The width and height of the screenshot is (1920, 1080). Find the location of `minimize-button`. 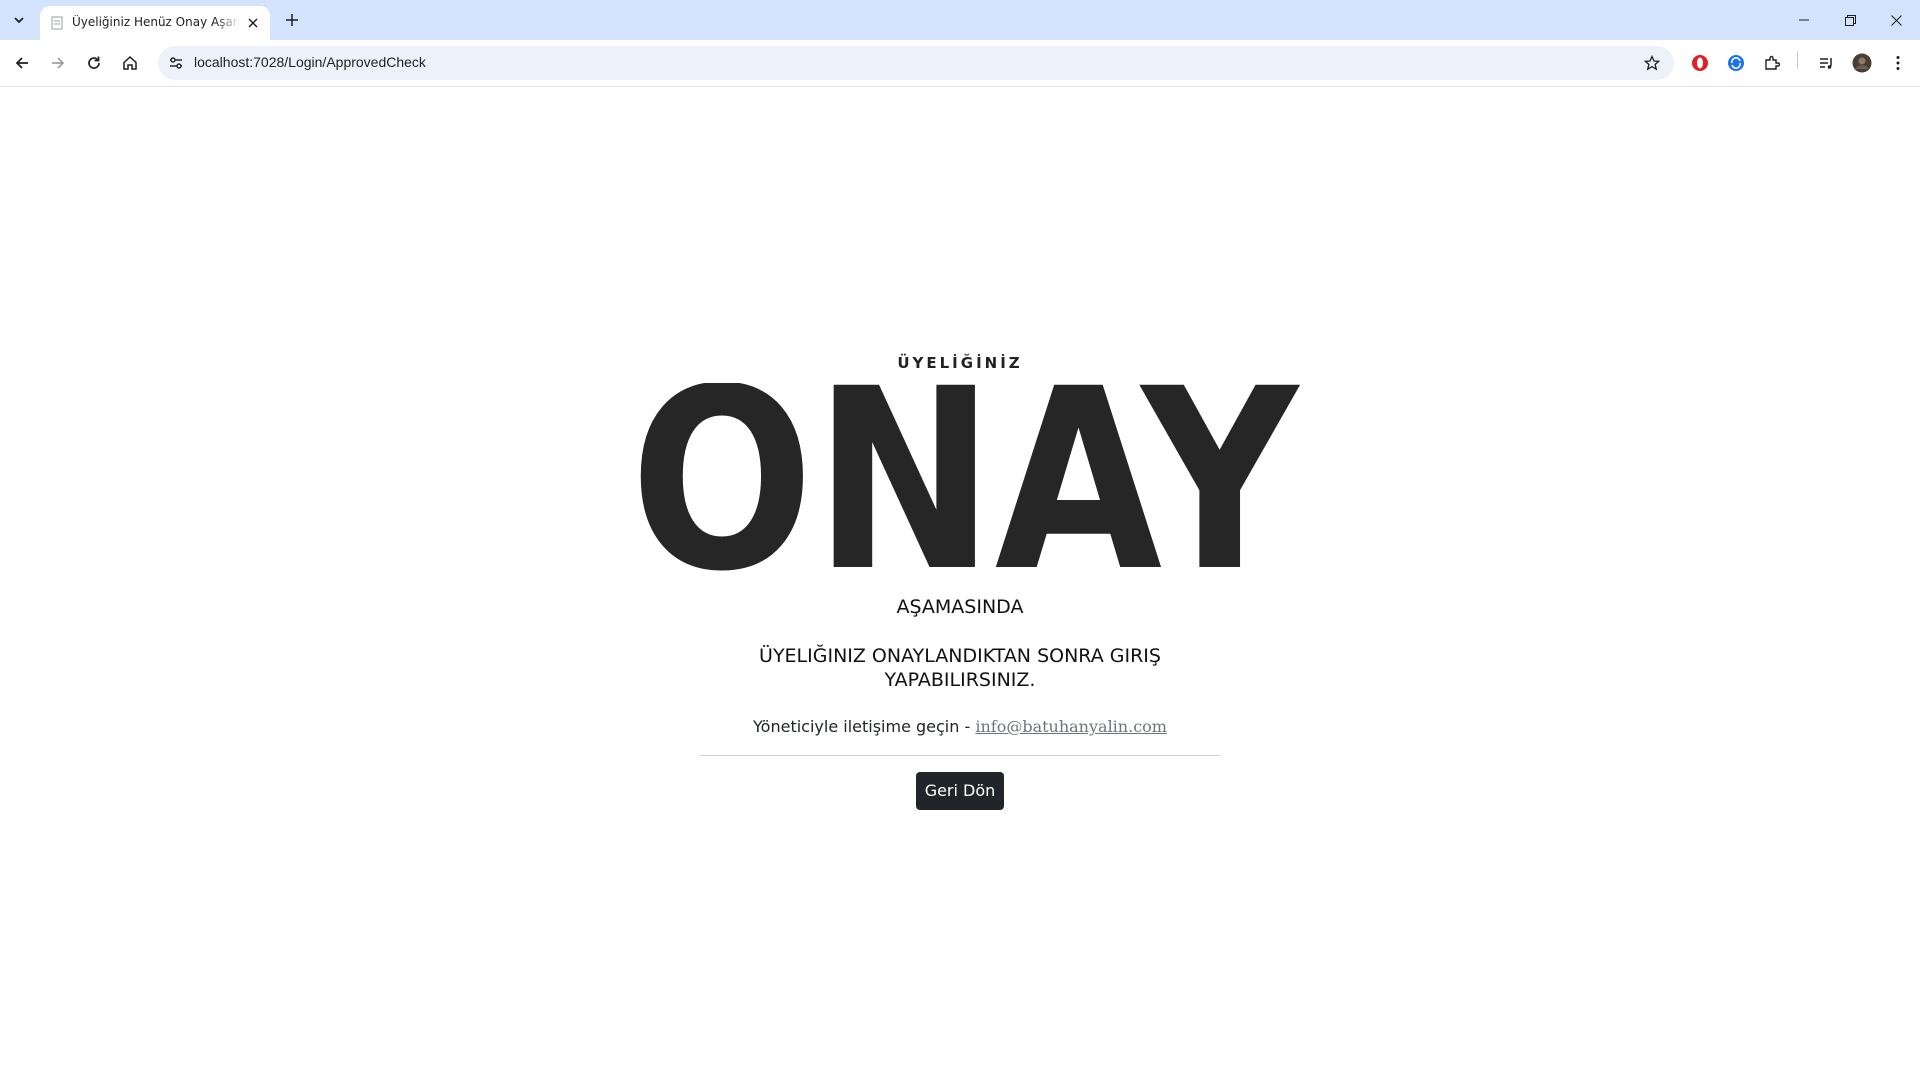

minimize-button is located at coordinates (1804, 20).